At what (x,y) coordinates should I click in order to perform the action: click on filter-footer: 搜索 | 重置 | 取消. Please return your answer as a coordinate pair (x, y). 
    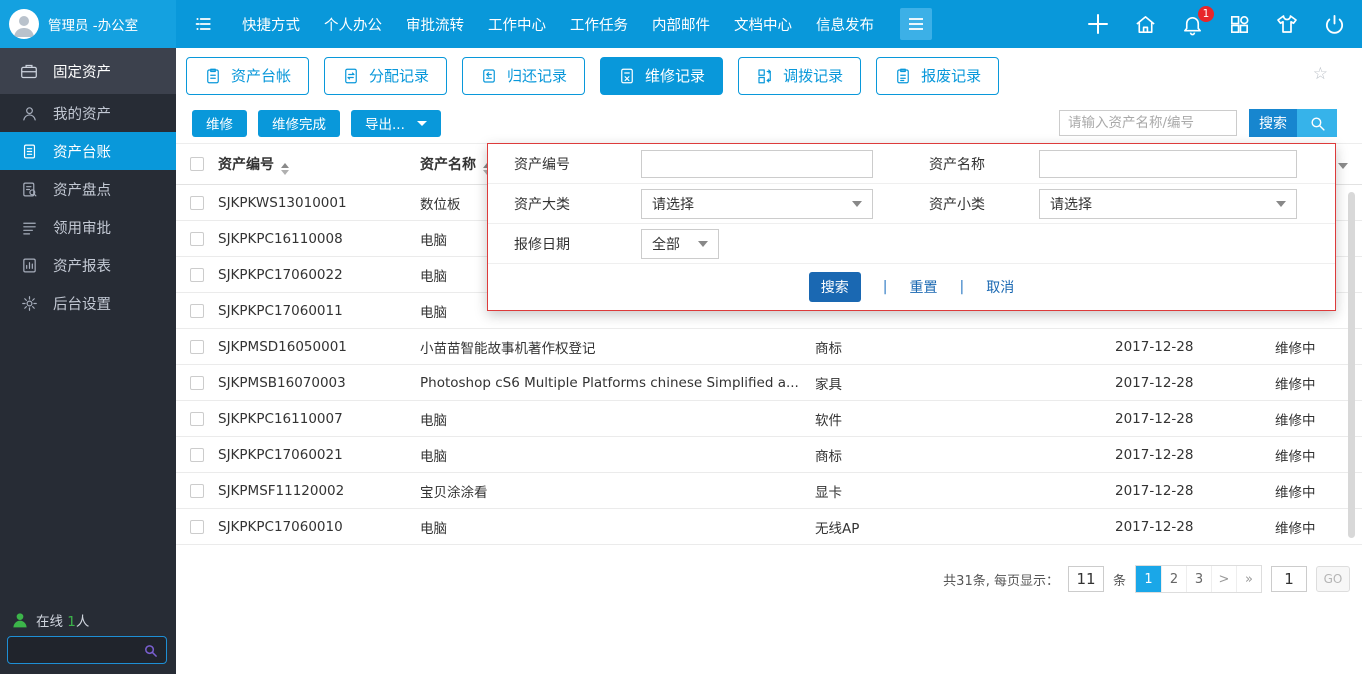
    Looking at the image, I should click on (911, 287).